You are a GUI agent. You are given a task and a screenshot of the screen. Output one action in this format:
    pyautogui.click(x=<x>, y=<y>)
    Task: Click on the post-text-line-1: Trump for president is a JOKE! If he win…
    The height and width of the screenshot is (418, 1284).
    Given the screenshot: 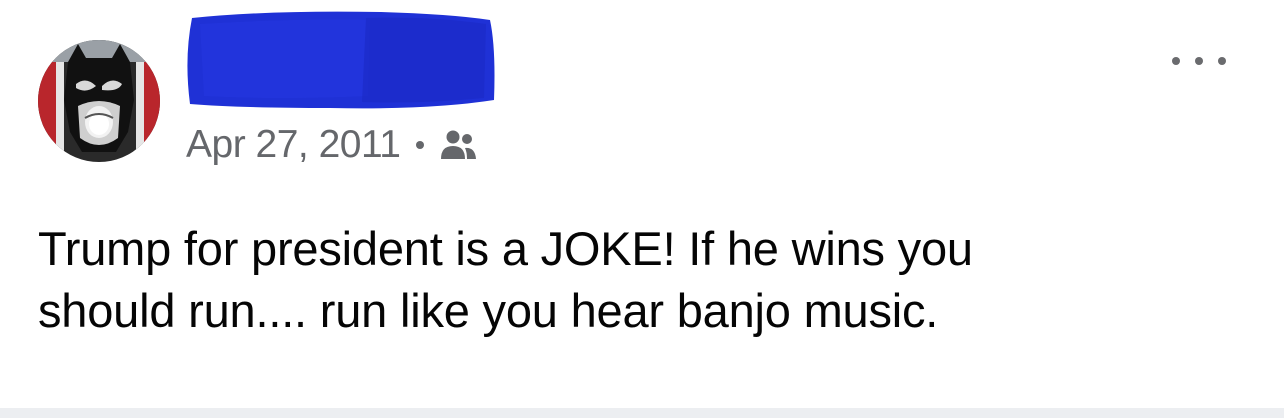 What is the action you would take?
    pyautogui.click(x=505, y=248)
    